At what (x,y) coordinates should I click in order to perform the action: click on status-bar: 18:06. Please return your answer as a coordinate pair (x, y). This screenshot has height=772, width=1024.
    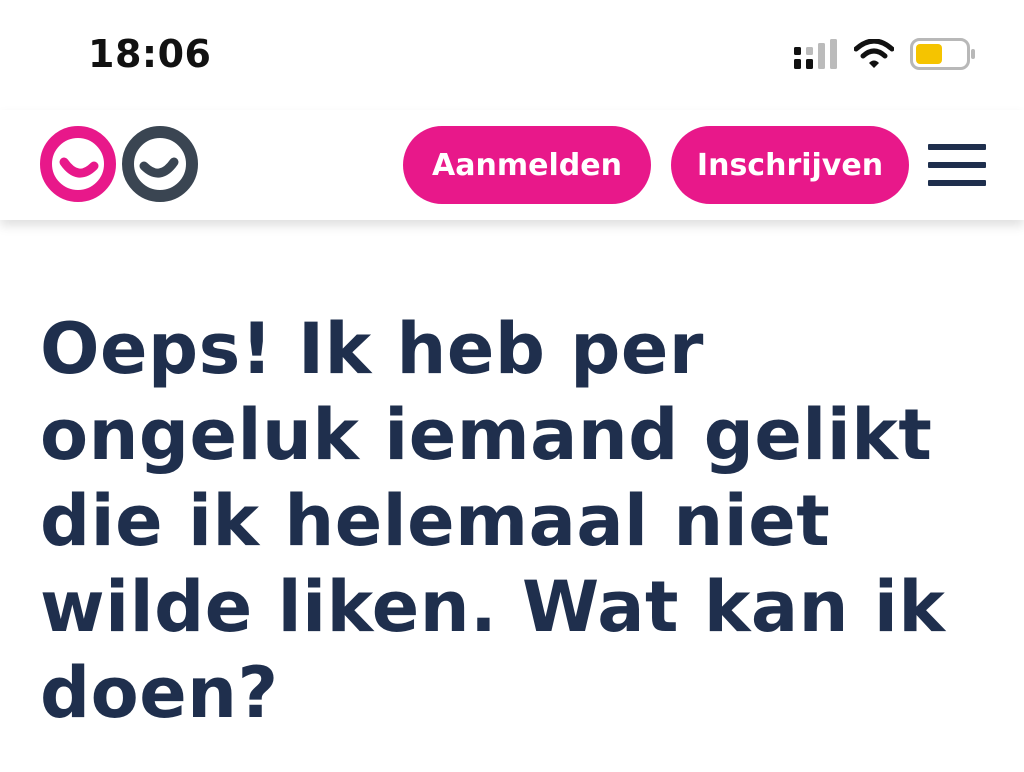
    Looking at the image, I should click on (512, 55).